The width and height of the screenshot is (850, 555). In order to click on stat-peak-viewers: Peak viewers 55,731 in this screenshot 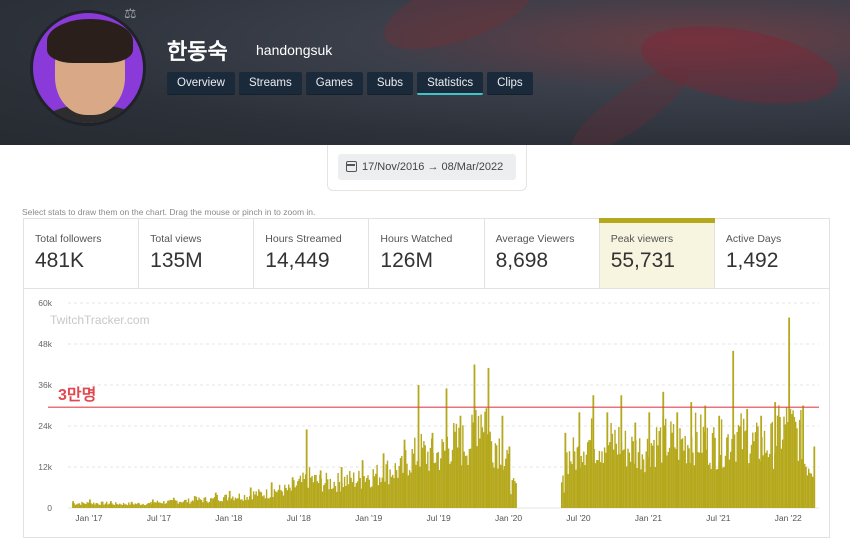, I will do `click(656, 253)`.